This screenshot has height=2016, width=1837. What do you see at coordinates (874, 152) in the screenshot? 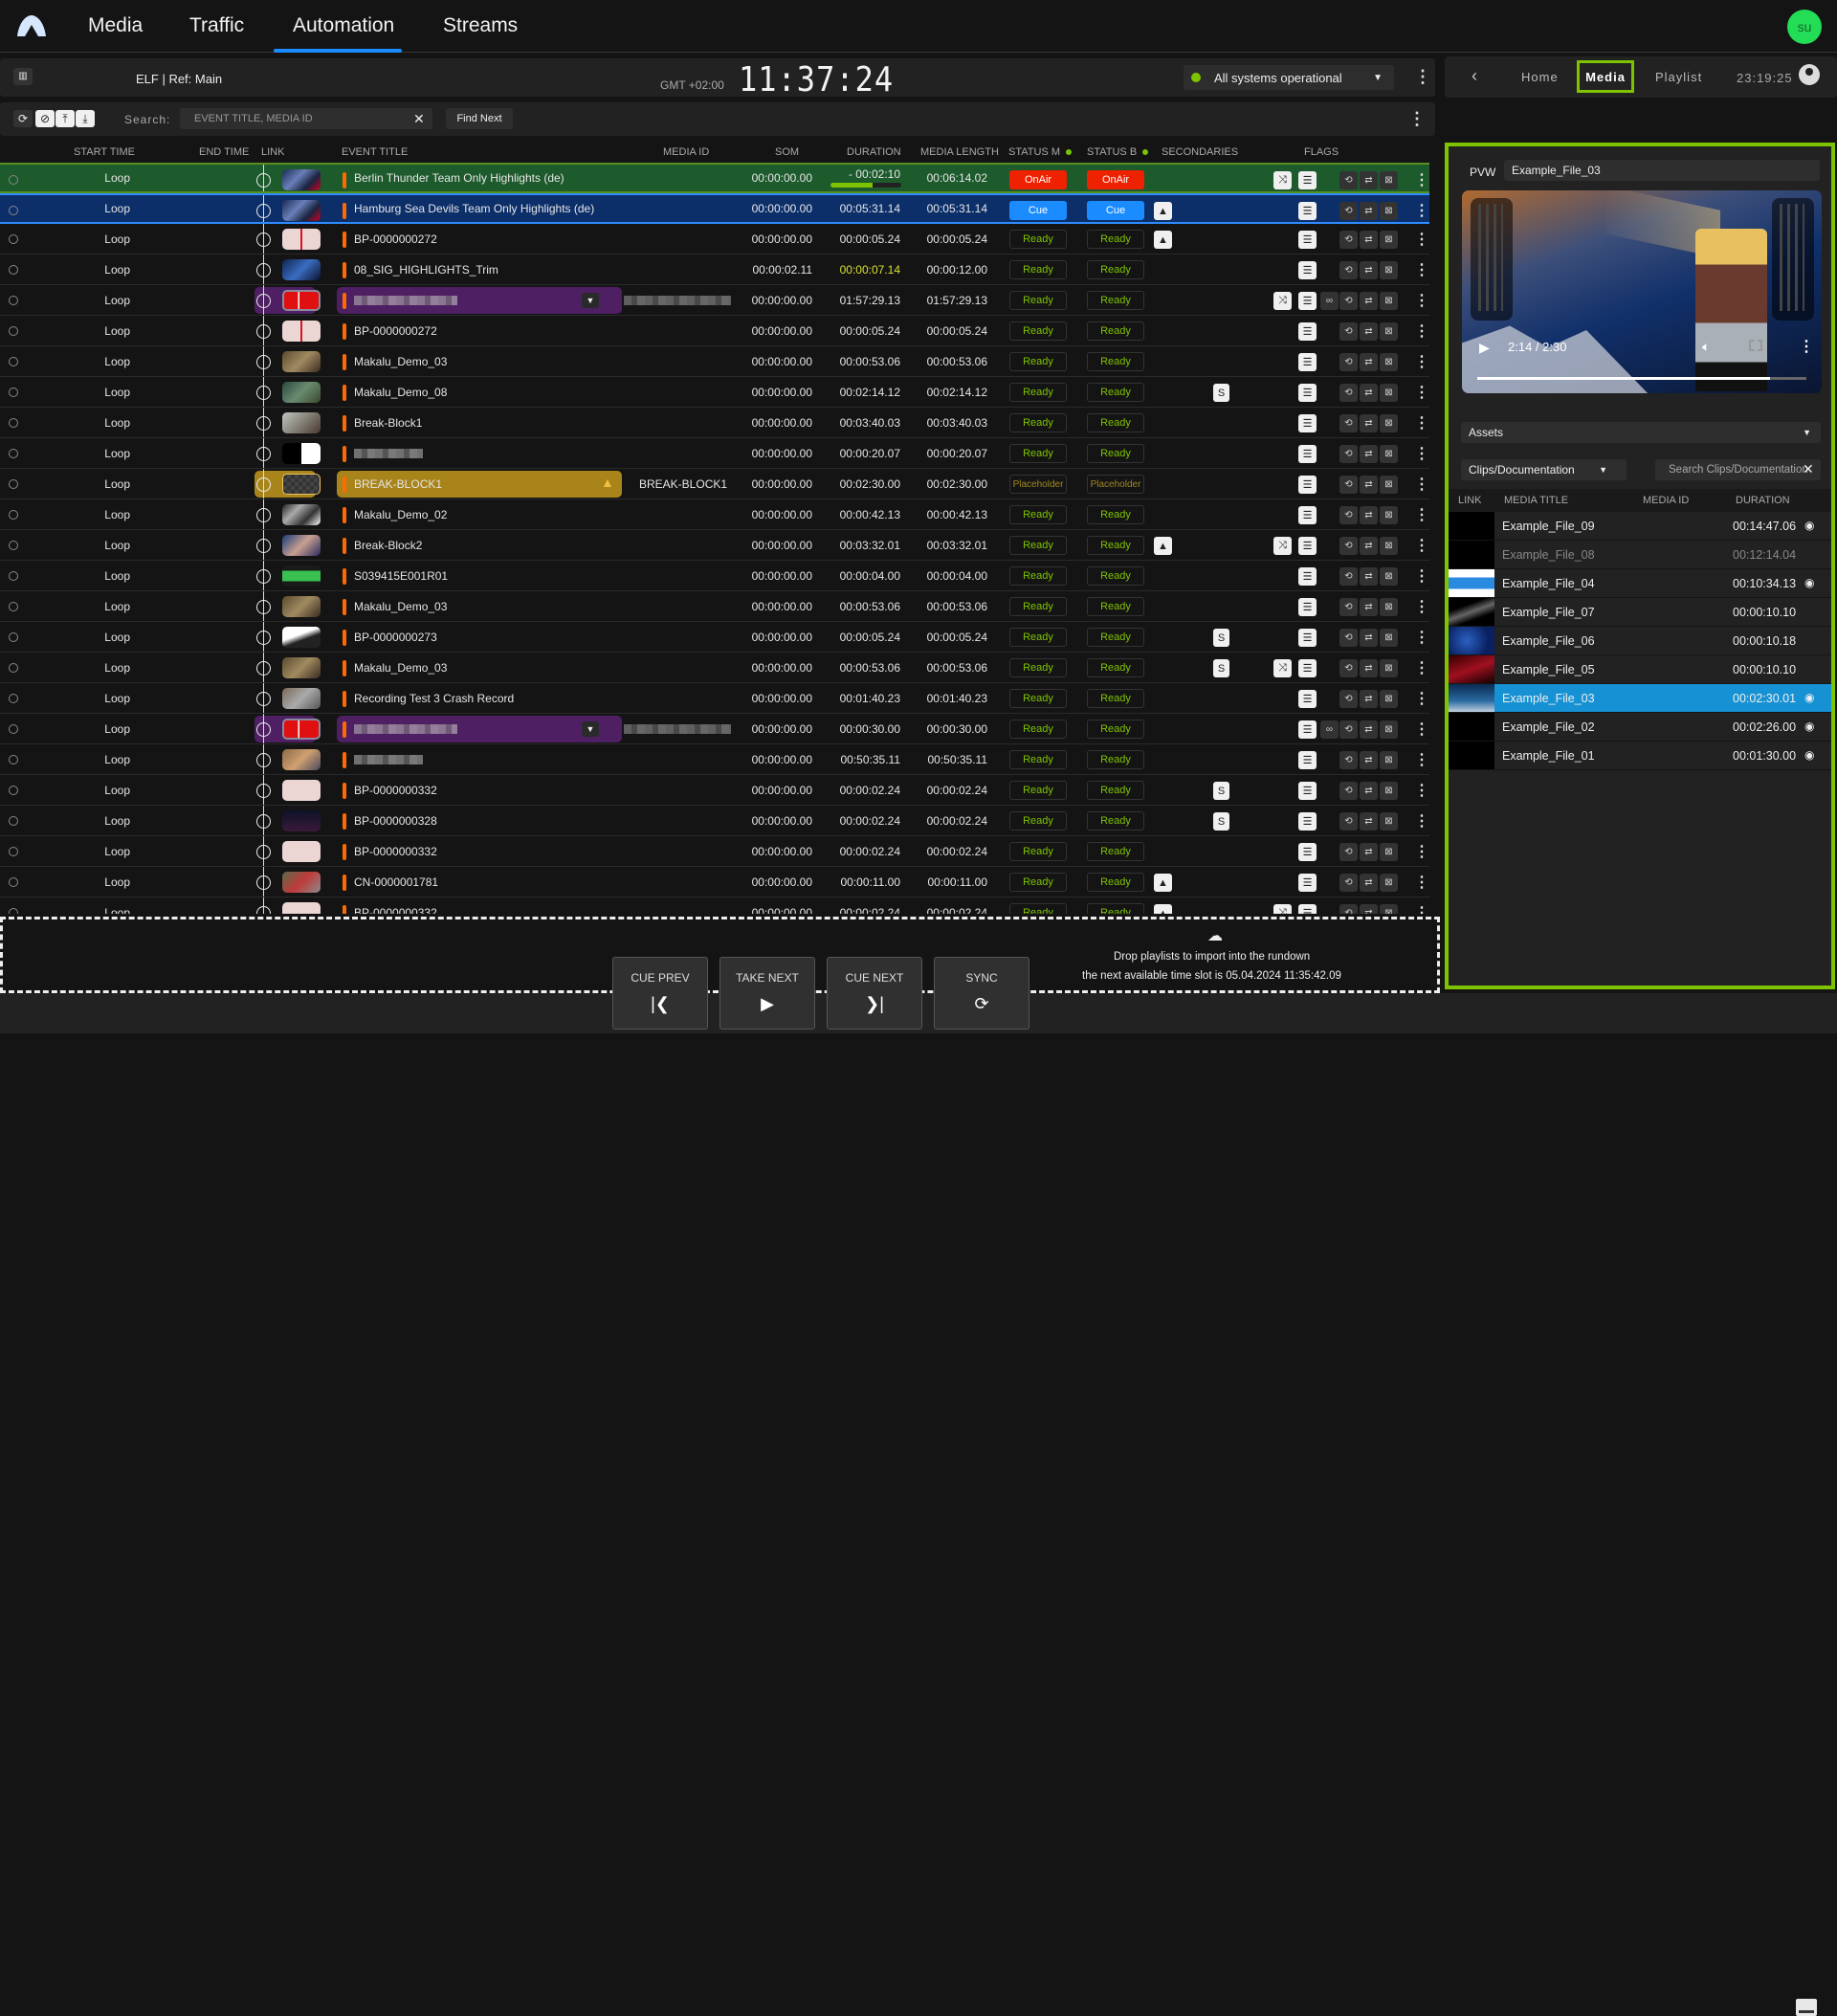
I see `col-duration: DURATION` at bounding box center [874, 152].